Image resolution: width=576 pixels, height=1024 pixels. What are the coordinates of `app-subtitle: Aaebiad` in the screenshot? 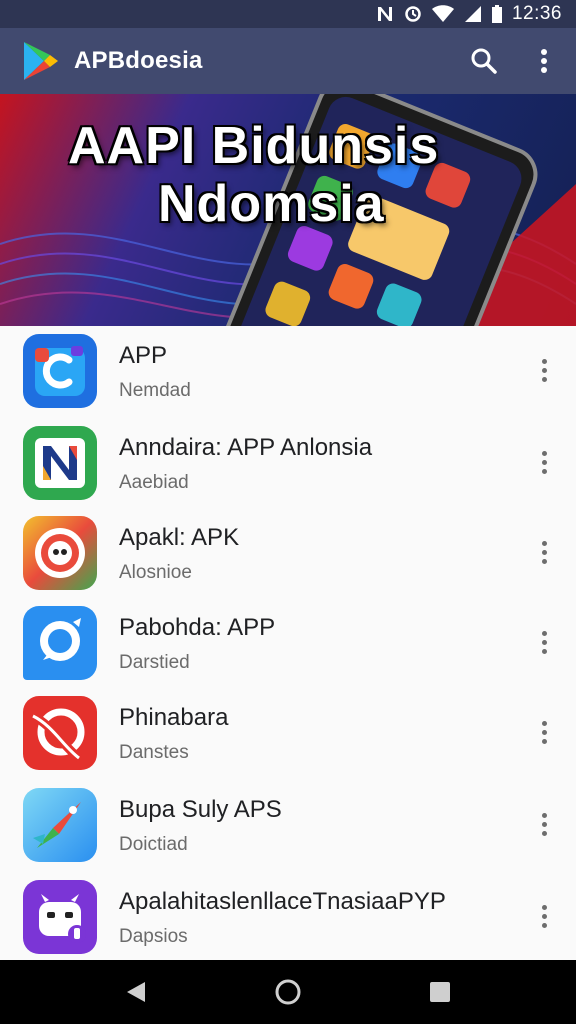 It's located at (154, 482).